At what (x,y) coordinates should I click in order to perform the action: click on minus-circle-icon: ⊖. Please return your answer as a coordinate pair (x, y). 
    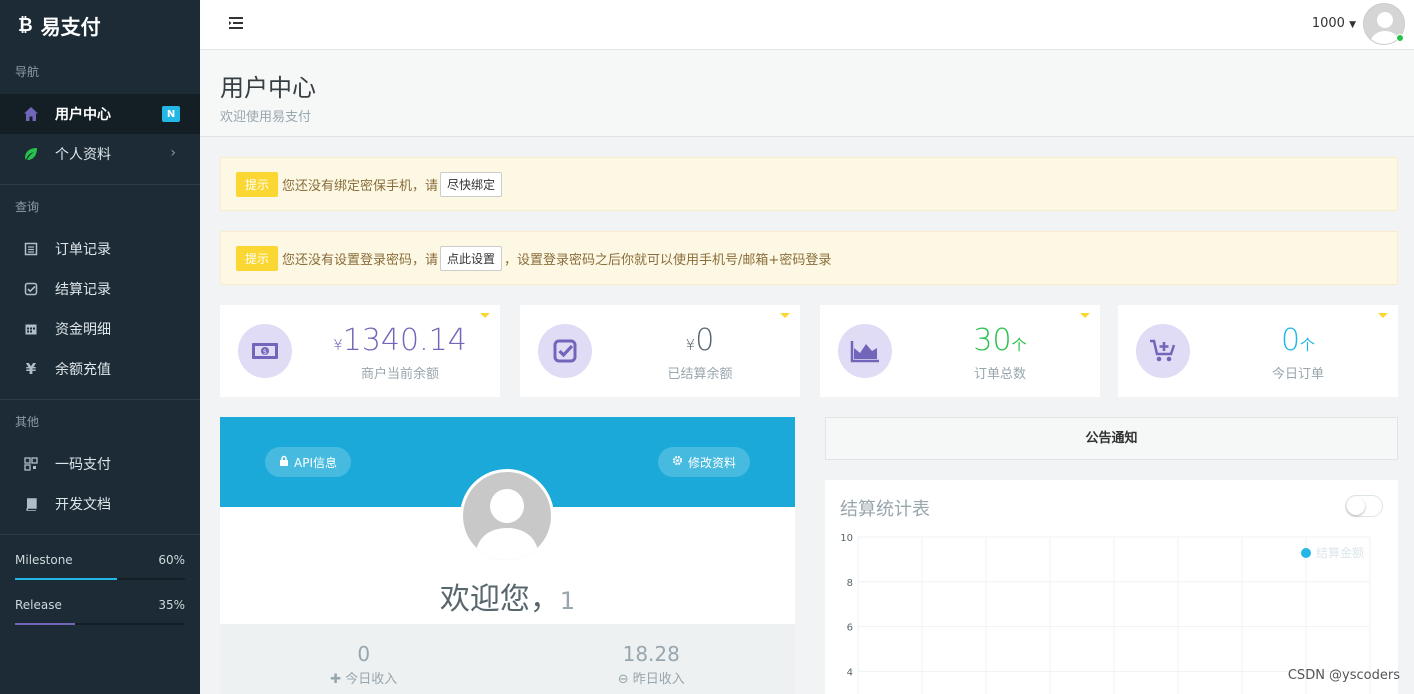
    Looking at the image, I should click on (623, 679).